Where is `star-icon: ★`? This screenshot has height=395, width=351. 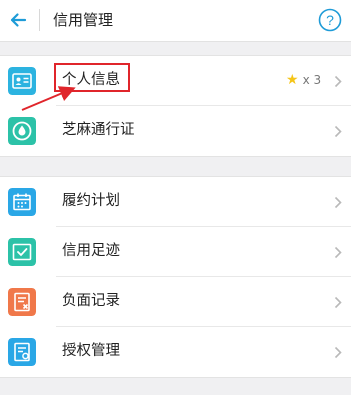 star-icon: ★ is located at coordinates (292, 80).